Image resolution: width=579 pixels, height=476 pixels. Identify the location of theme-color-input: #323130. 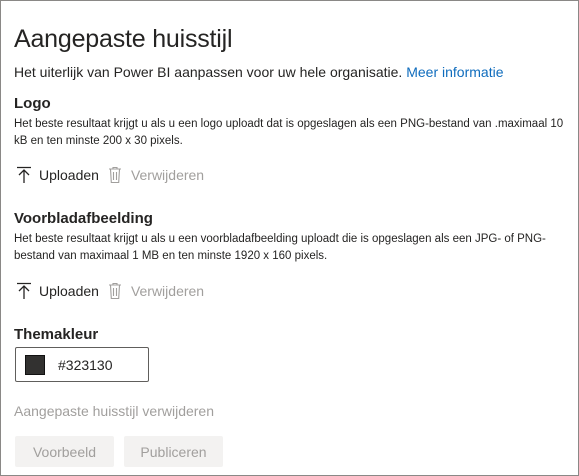
(82, 364).